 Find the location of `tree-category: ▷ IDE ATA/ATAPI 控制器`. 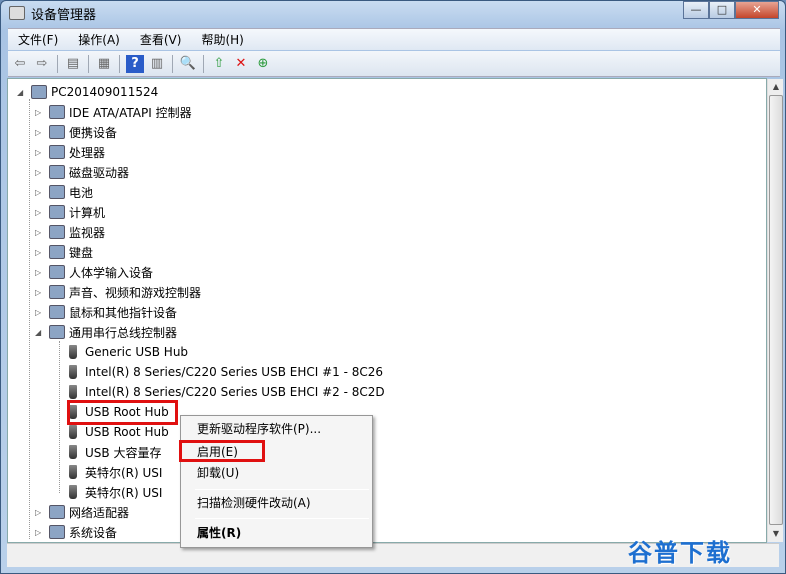

tree-category: ▷ IDE ATA/ATAPI 控制器 is located at coordinates (113, 112).